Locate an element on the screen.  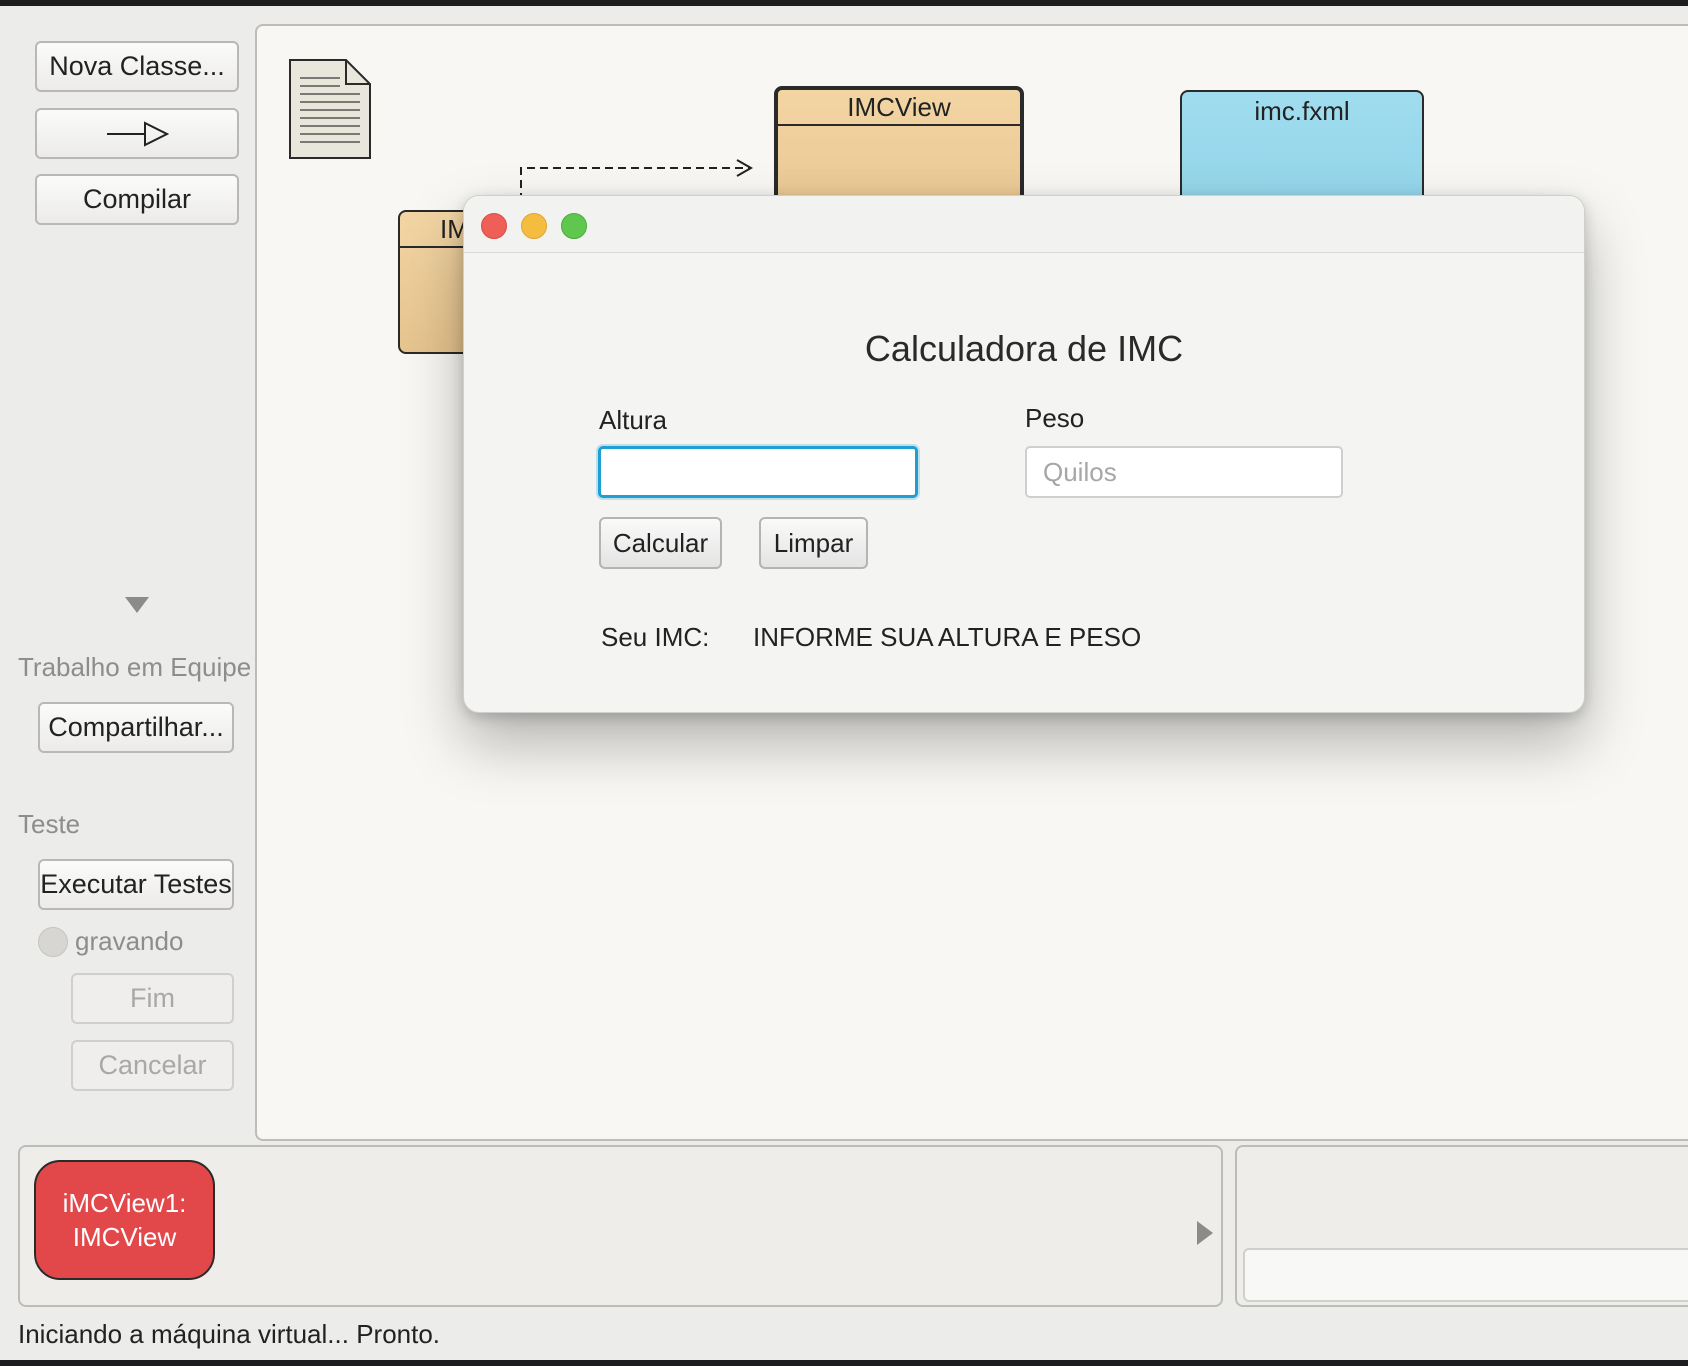
readme-document-icon is located at coordinates (331, 110).